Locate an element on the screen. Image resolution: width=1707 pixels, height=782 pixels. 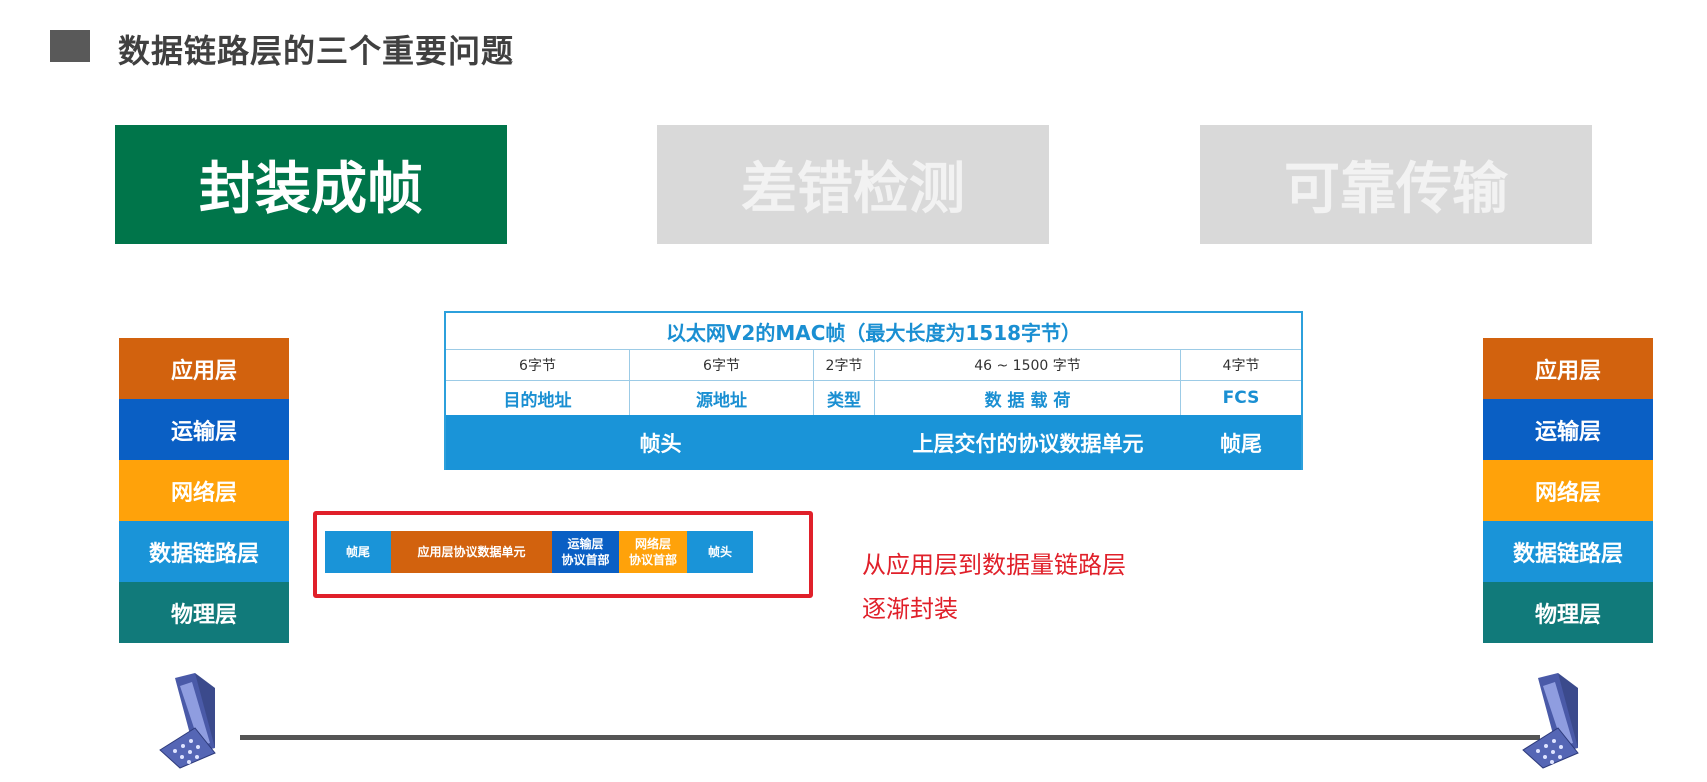
laptop-icon-left is located at coordinates (187, 721).